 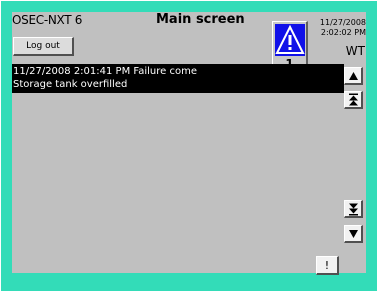 I want to click on arrow-up-icon, so click(x=353, y=75).